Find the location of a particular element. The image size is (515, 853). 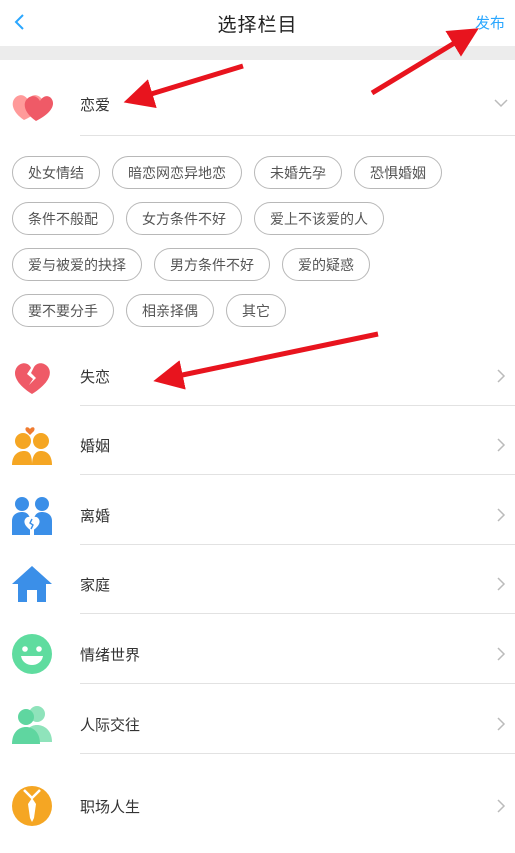

category-label: 离婚 is located at coordinates (95, 516).